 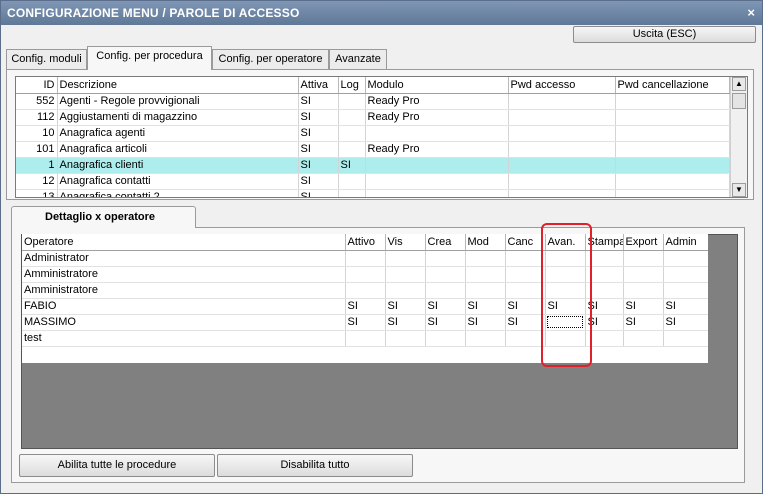 What do you see at coordinates (365, 338) in the screenshot?
I see `operator-row: test` at bounding box center [365, 338].